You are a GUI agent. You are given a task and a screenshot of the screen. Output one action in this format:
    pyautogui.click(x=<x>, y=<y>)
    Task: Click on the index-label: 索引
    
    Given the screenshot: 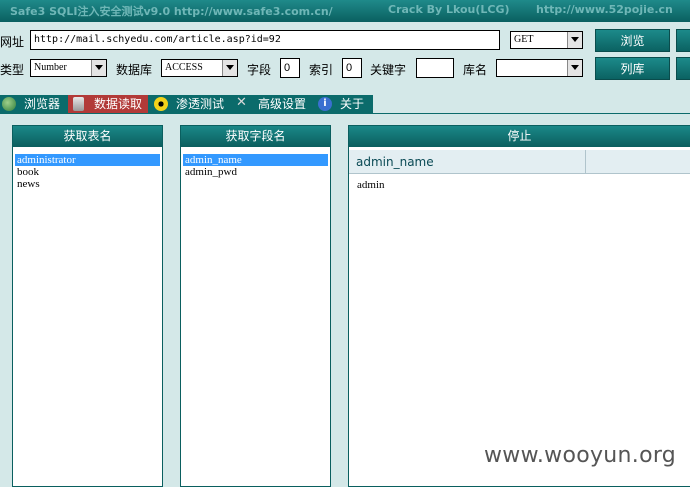 What is the action you would take?
    pyautogui.click(x=321, y=70)
    